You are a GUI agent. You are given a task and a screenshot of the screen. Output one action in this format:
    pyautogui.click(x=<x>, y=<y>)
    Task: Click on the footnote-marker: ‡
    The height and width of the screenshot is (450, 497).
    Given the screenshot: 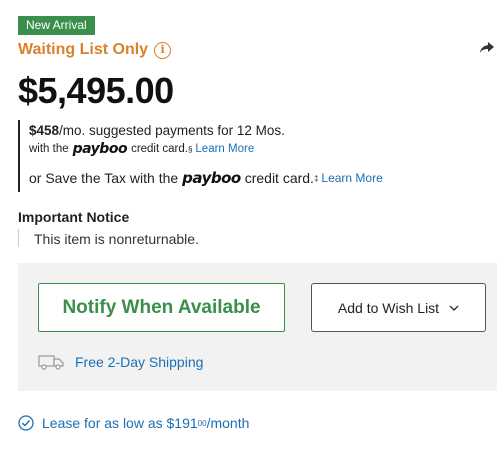 What is the action you would take?
    pyautogui.click(x=316, y=178)
    